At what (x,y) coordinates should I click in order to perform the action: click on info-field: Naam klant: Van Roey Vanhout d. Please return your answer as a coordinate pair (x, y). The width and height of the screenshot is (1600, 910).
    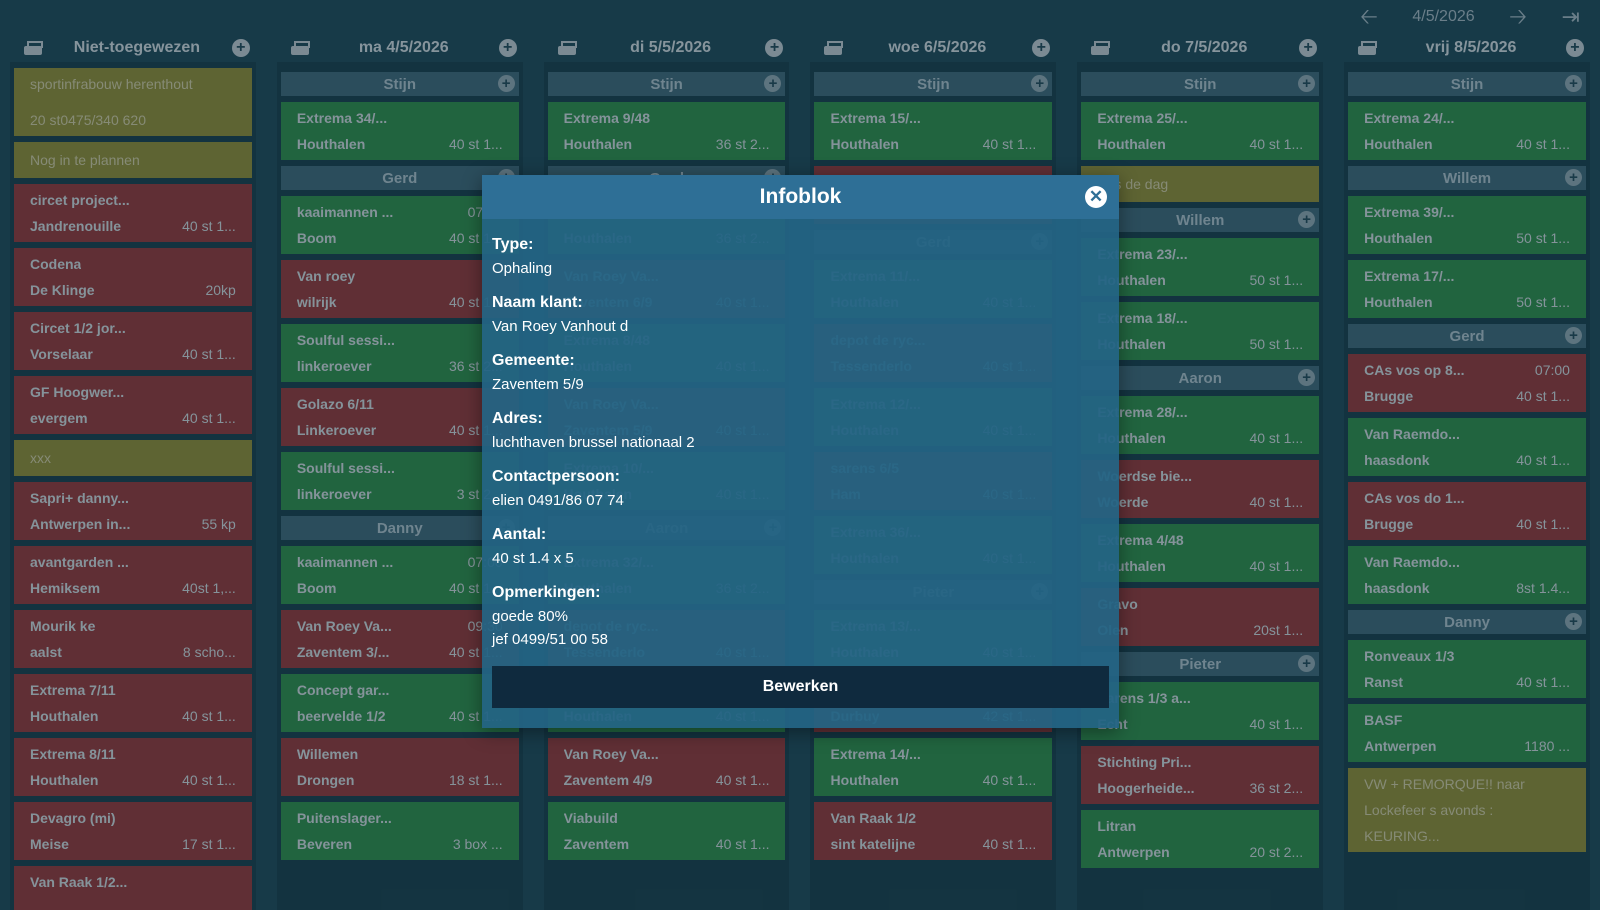
    Looking at the image, I should click on (800, 314).